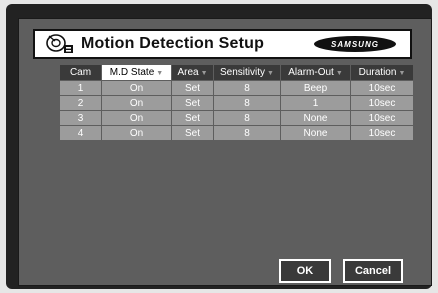 The height and width of the screenshot is (293, 438). Describe the element at coordinates (382, 72) in the screenshot. I see `column-header-duration: Duration ▼` at that location.